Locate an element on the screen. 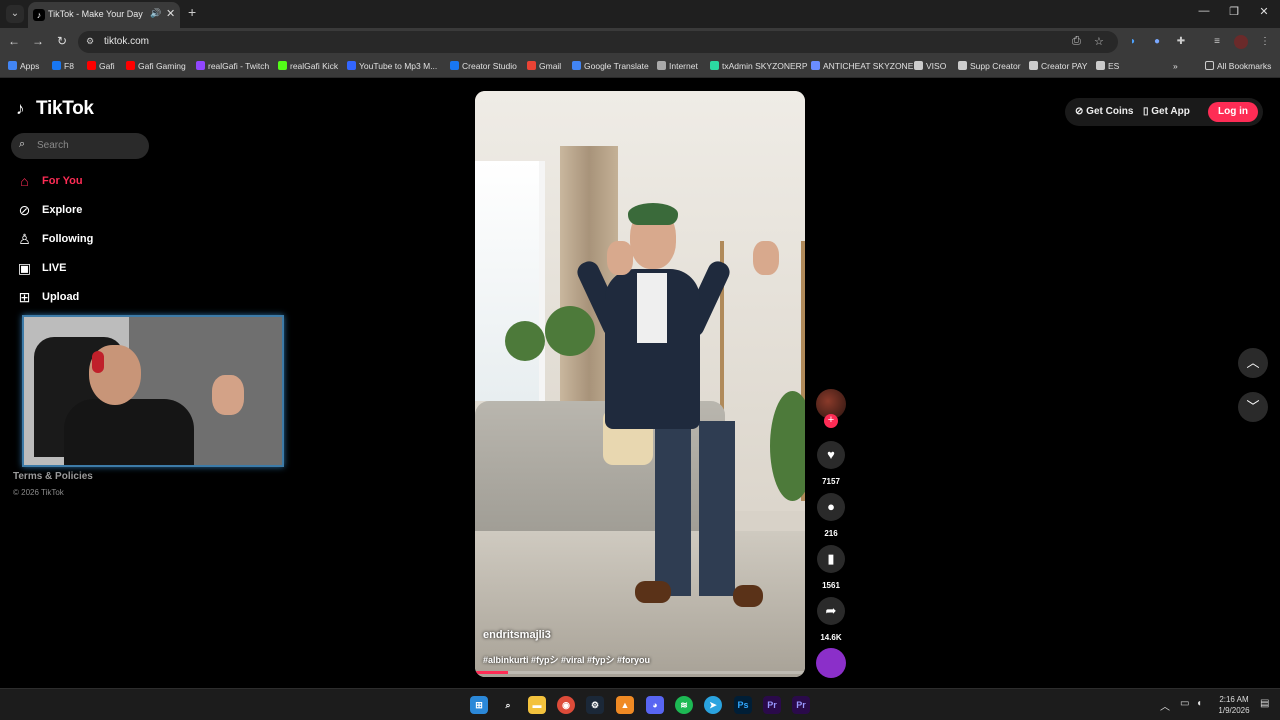  bookmark-item: realGafi - Twitch is located at coordinates (232, 66).